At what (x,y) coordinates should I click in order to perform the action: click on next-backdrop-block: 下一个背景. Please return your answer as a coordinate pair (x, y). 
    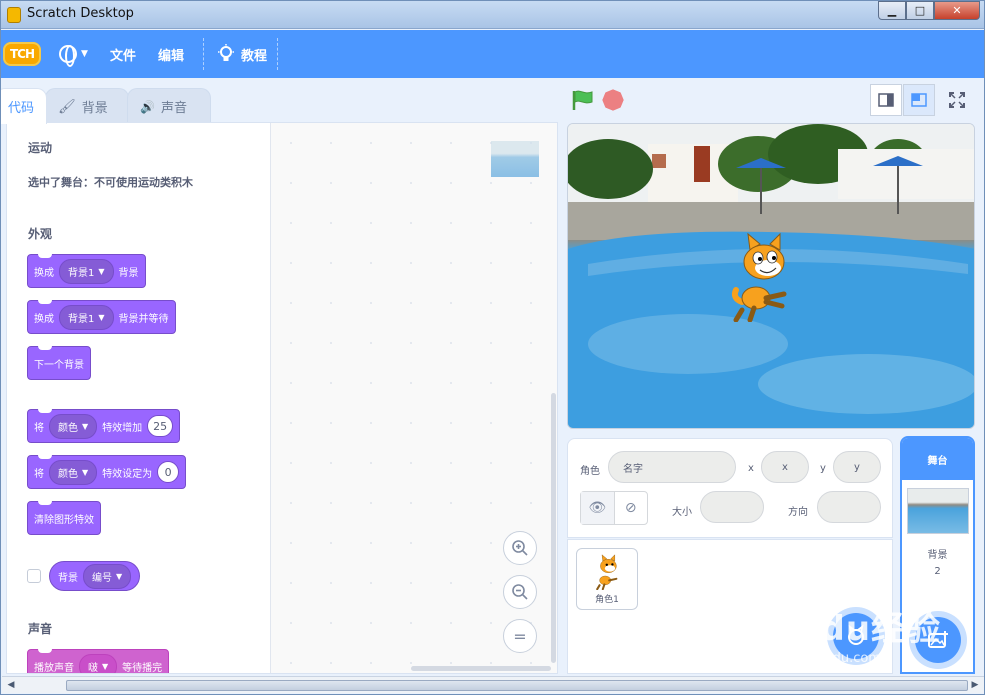
    Looking at the image, I should click on (59, 363).